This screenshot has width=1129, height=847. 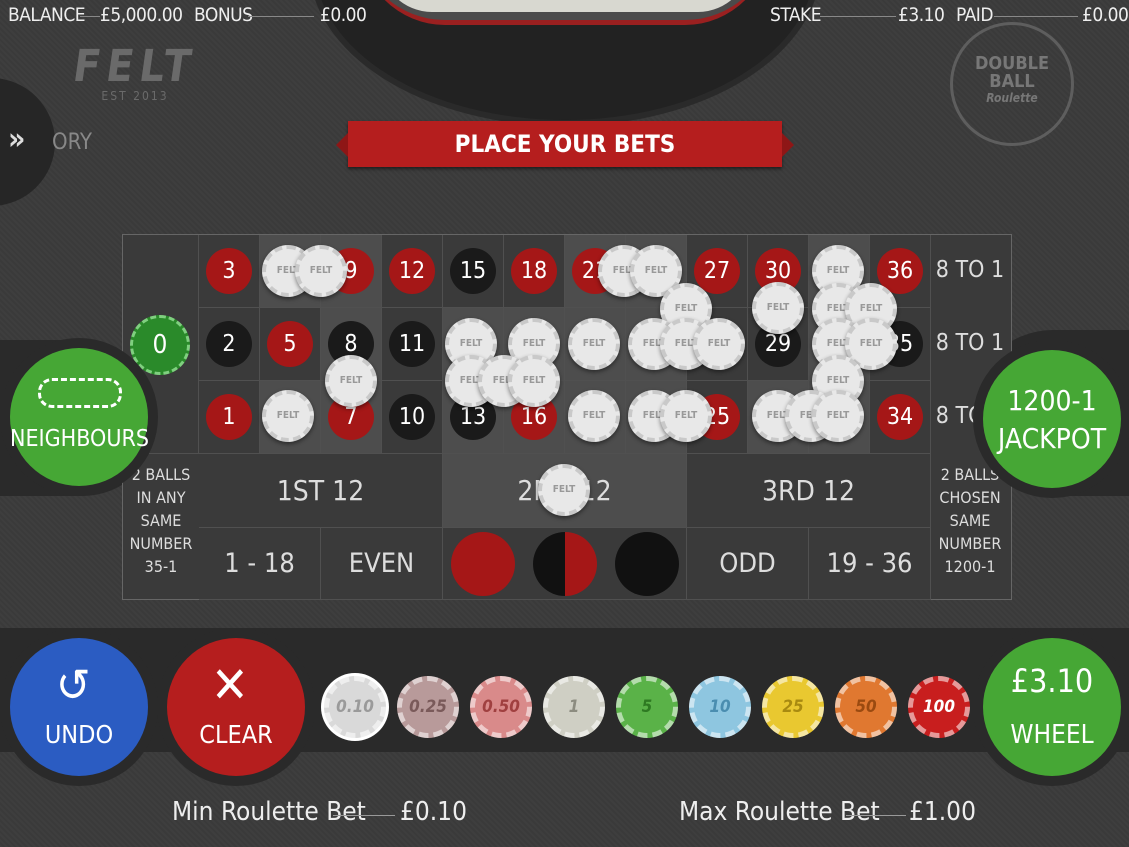 What do you see at coordinates (970, 343) in the screenshot?
I see `column-payout-2: 8 TO 1` at bounding box center [970, 343].